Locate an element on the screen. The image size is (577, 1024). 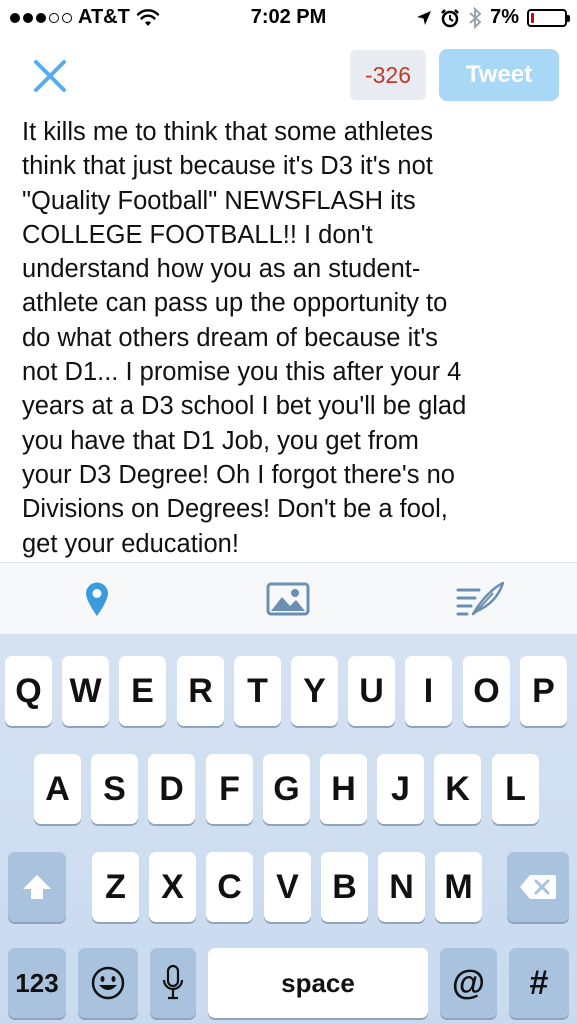
key-k: K is located at coordinates (457, 789).